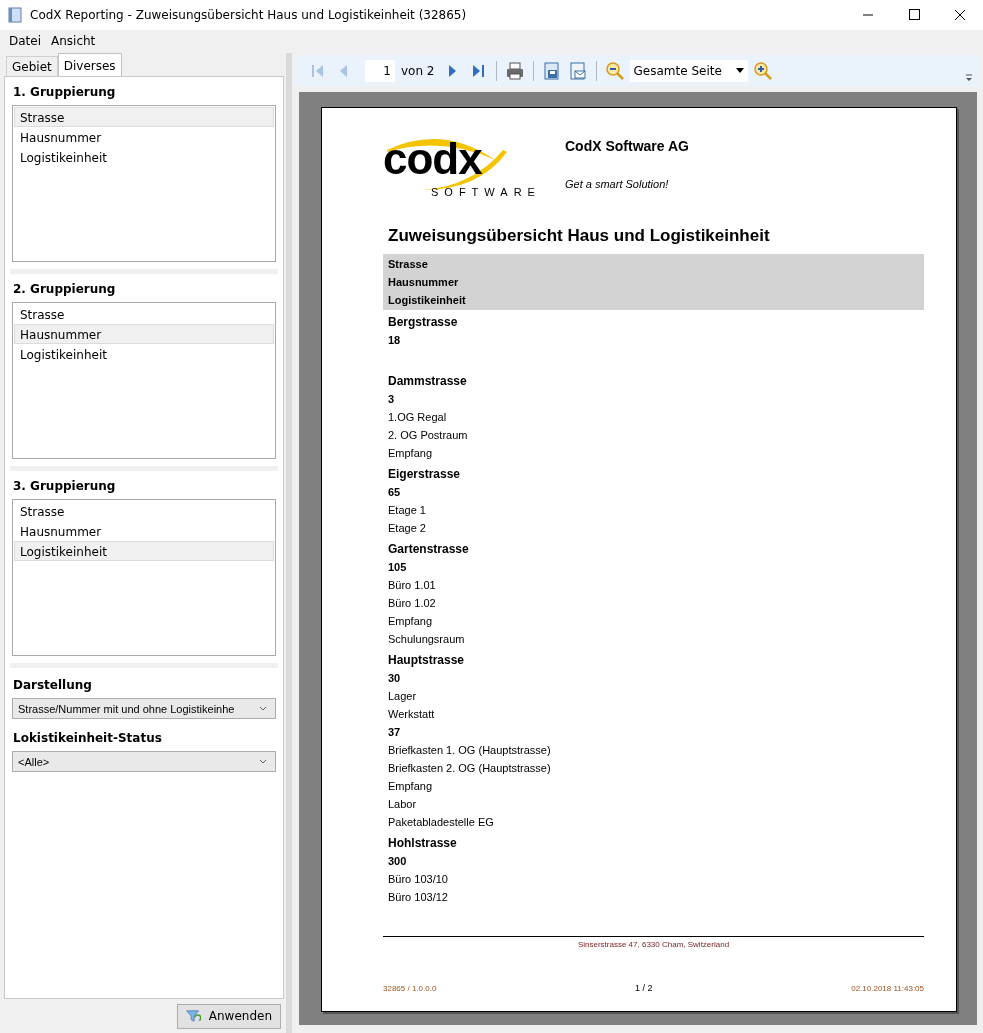  What do you see at coordinates (408, 264) in the screenshot?
I see `column-header: Strasse` at bounding box center [408, 264].